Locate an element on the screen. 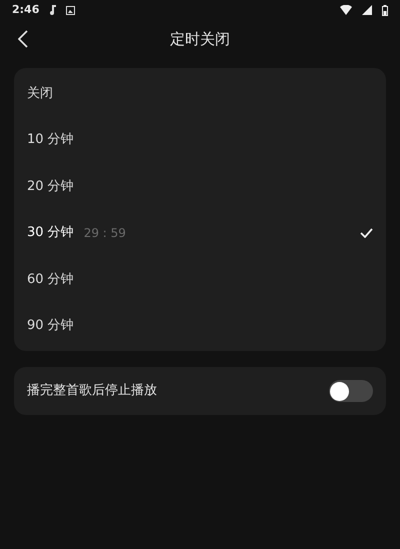 This screenshot has height=549, width=400. check-icon is located at coordinates (366, 233).